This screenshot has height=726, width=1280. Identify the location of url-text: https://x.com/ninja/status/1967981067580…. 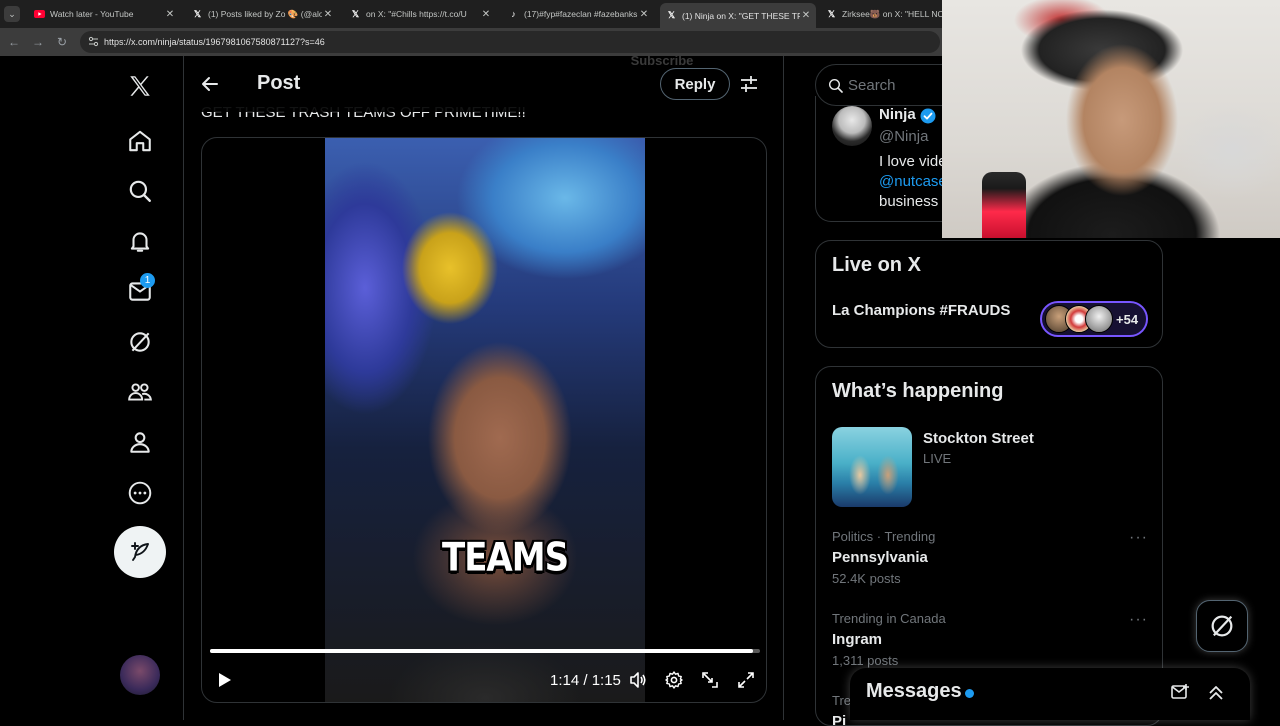
(214, 42).